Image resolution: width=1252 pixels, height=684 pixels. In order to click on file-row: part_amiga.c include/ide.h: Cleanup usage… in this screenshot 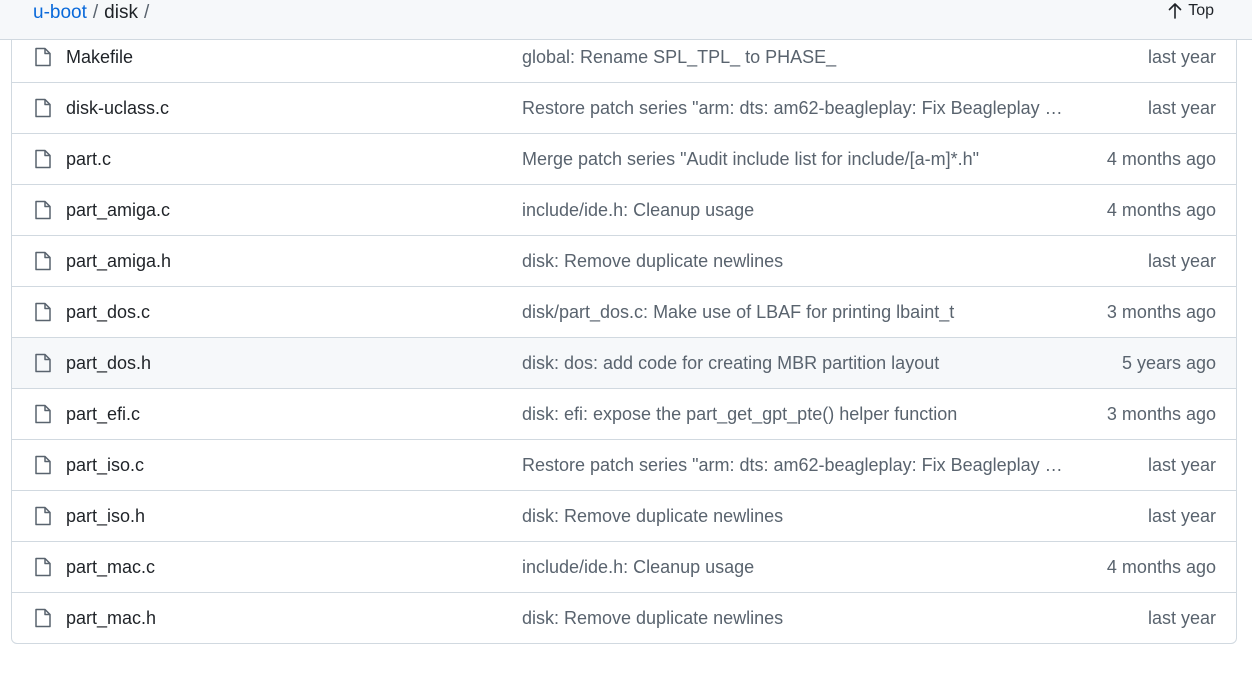, I will do `click(624, 209)`.